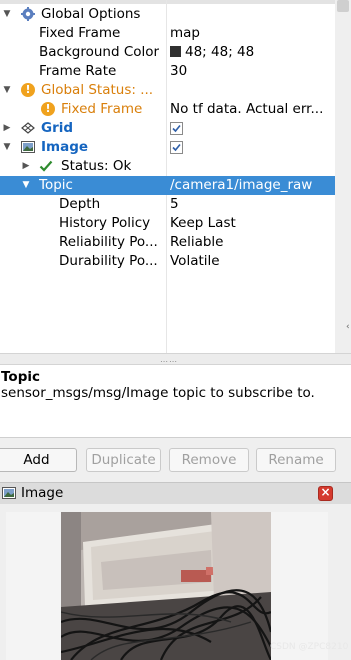 This screenshot has height=660, width=351. Describe the element at coordinates (176, 128) in the screenshot. I see `grid-enable-checkbox` at that location.